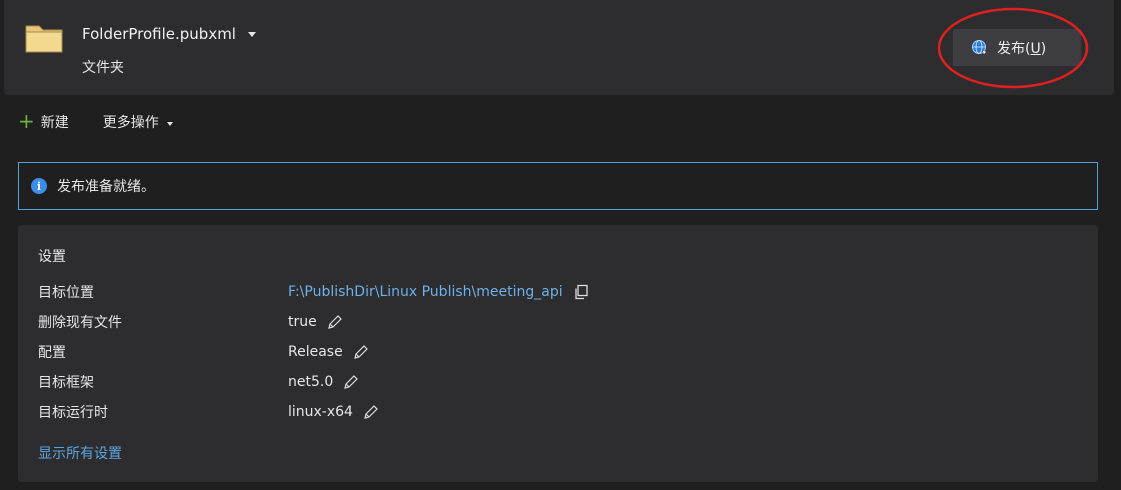 Image resolution: width=1121 pixels, height=490 pixels. What do you see at coordinates (980, 47) in the screenshot?
I see `globe-publish-icon` at bounding box center [980, 47].